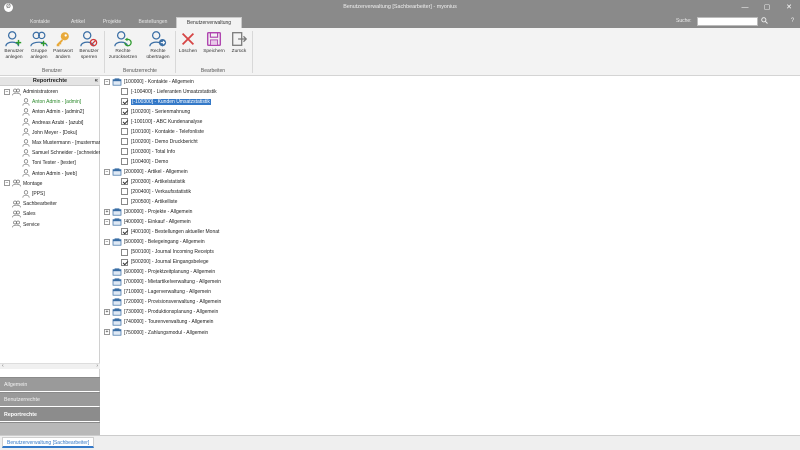  What do you see at coordinates (40, 22) in the screenshot?
I see `tab-kontakte: Kontakte` at bounding box center [40, 22].